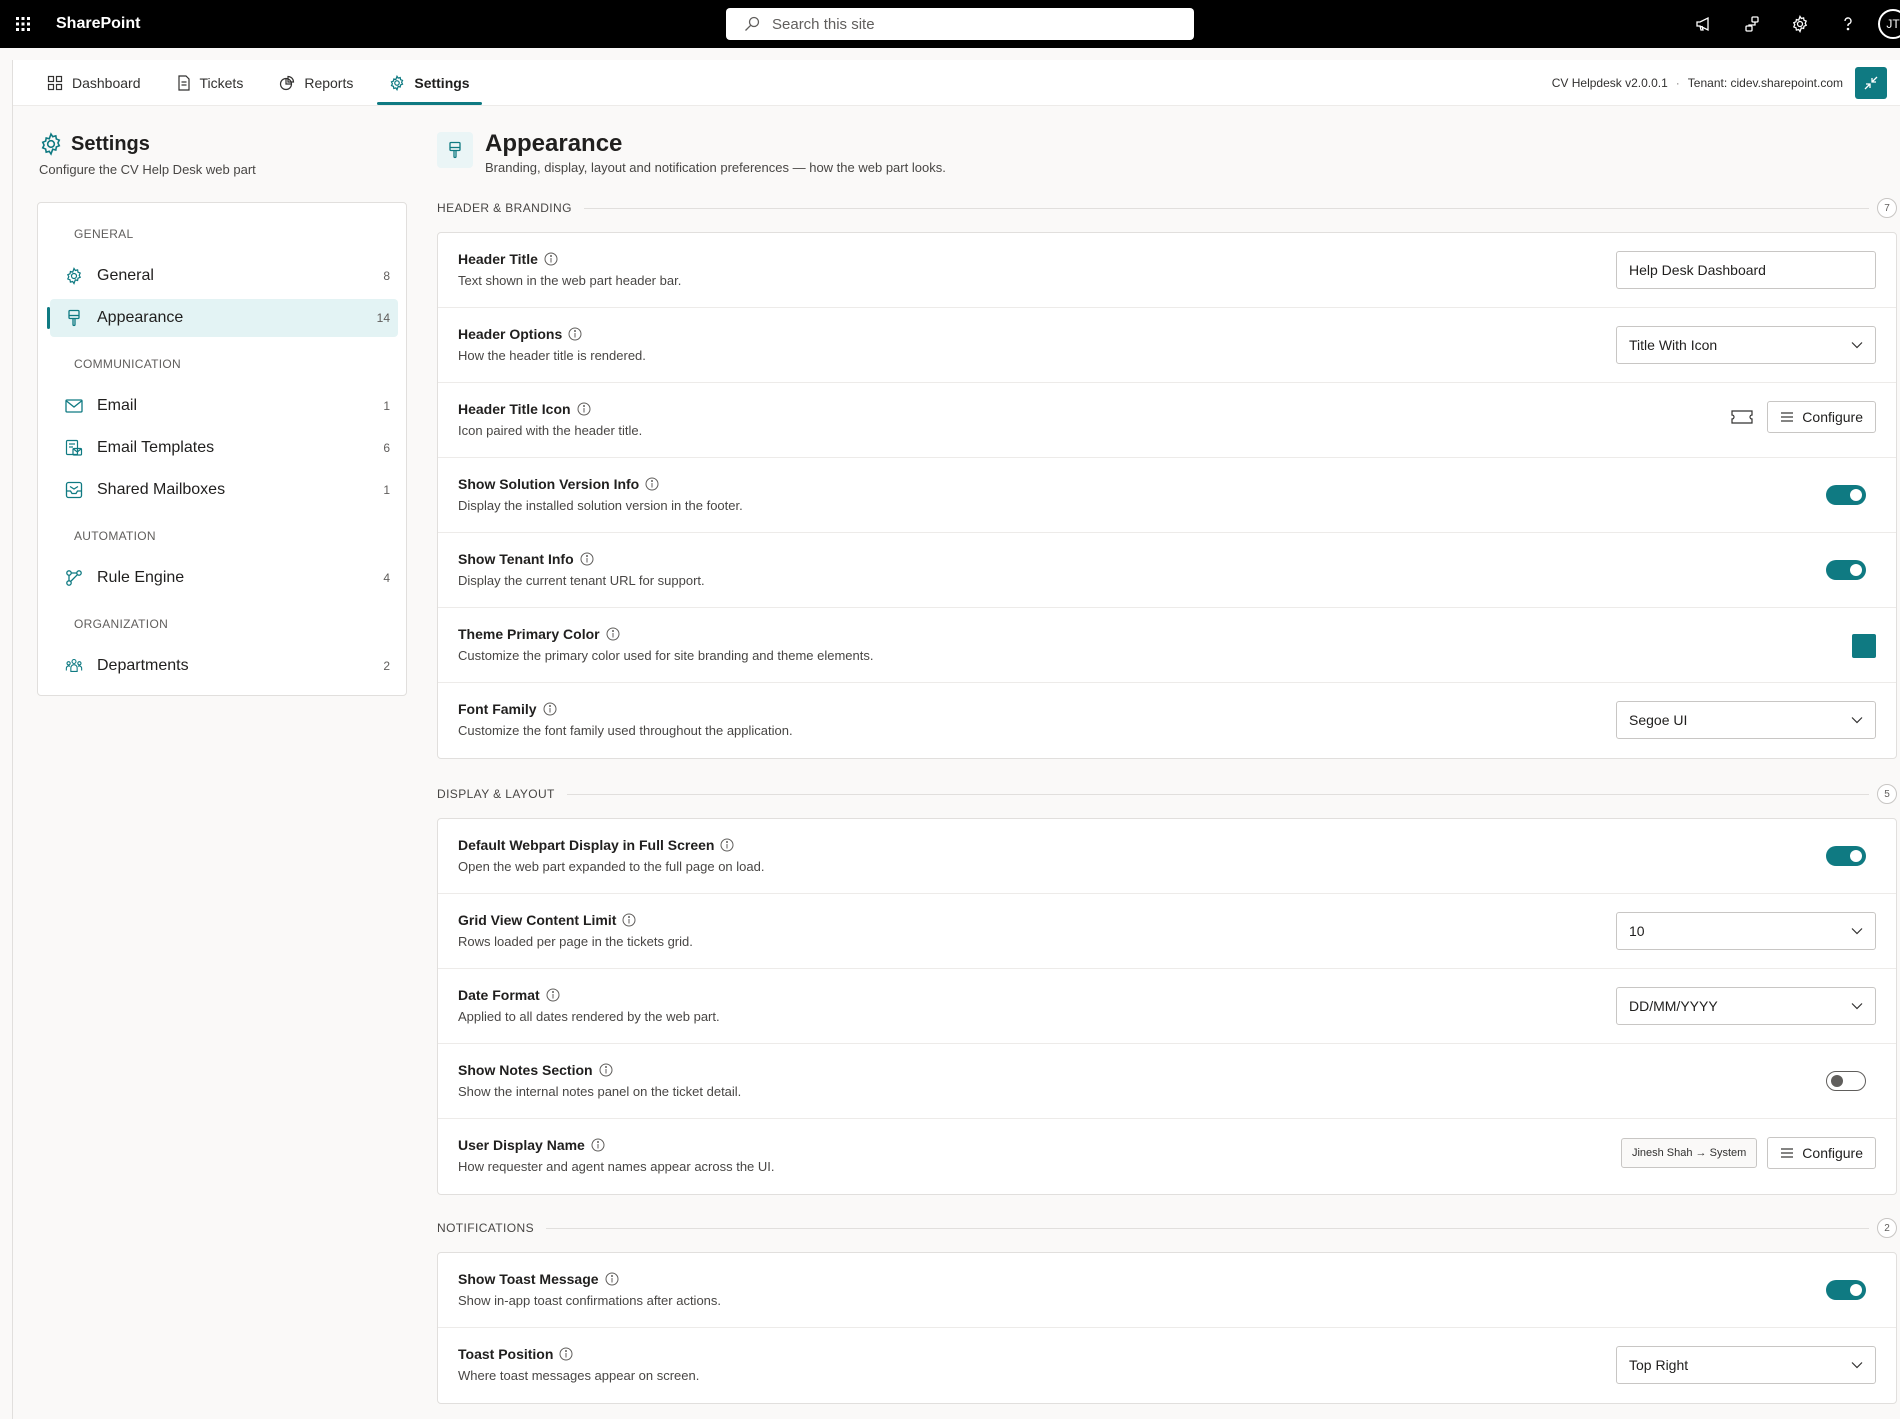  What do you see at coordinates (1821, 1153) in the screenshot?
I see `configure-display-name-button: Configure` at bounding box center [1821, 1153].